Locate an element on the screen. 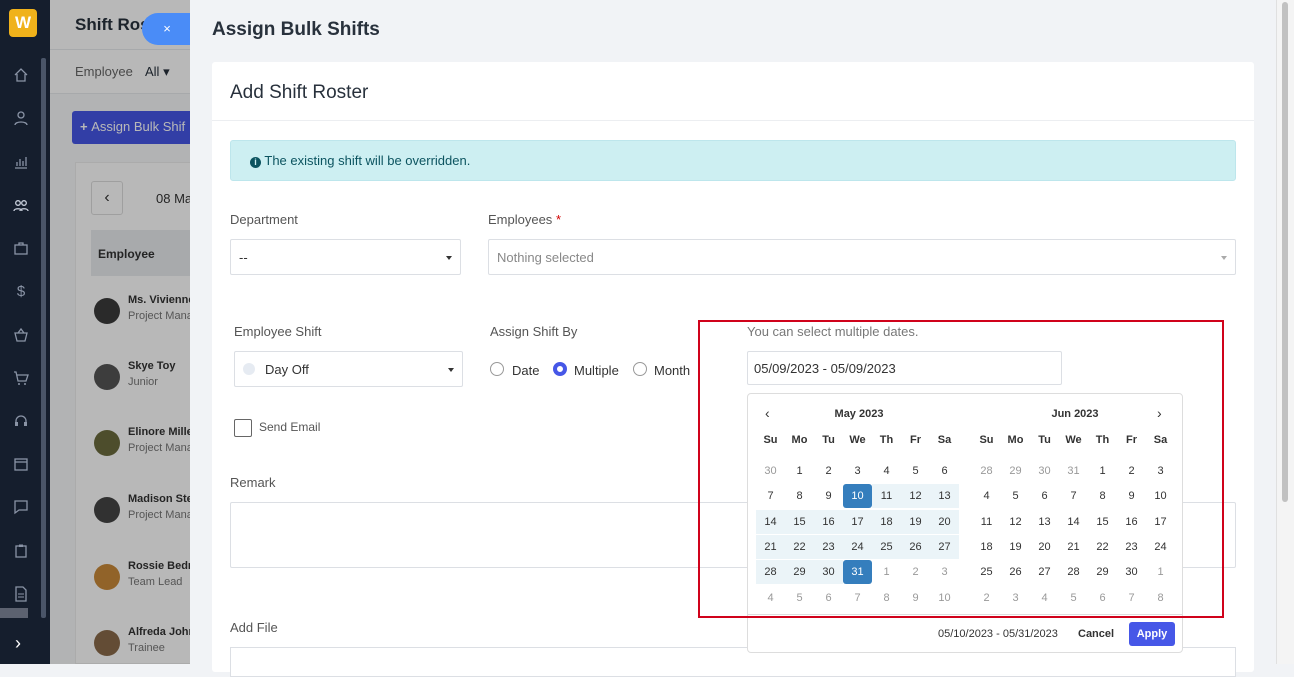 The width and height of the screenshot is (1294, 677). radio-month-label: Month is located at coordinates (672, 370).